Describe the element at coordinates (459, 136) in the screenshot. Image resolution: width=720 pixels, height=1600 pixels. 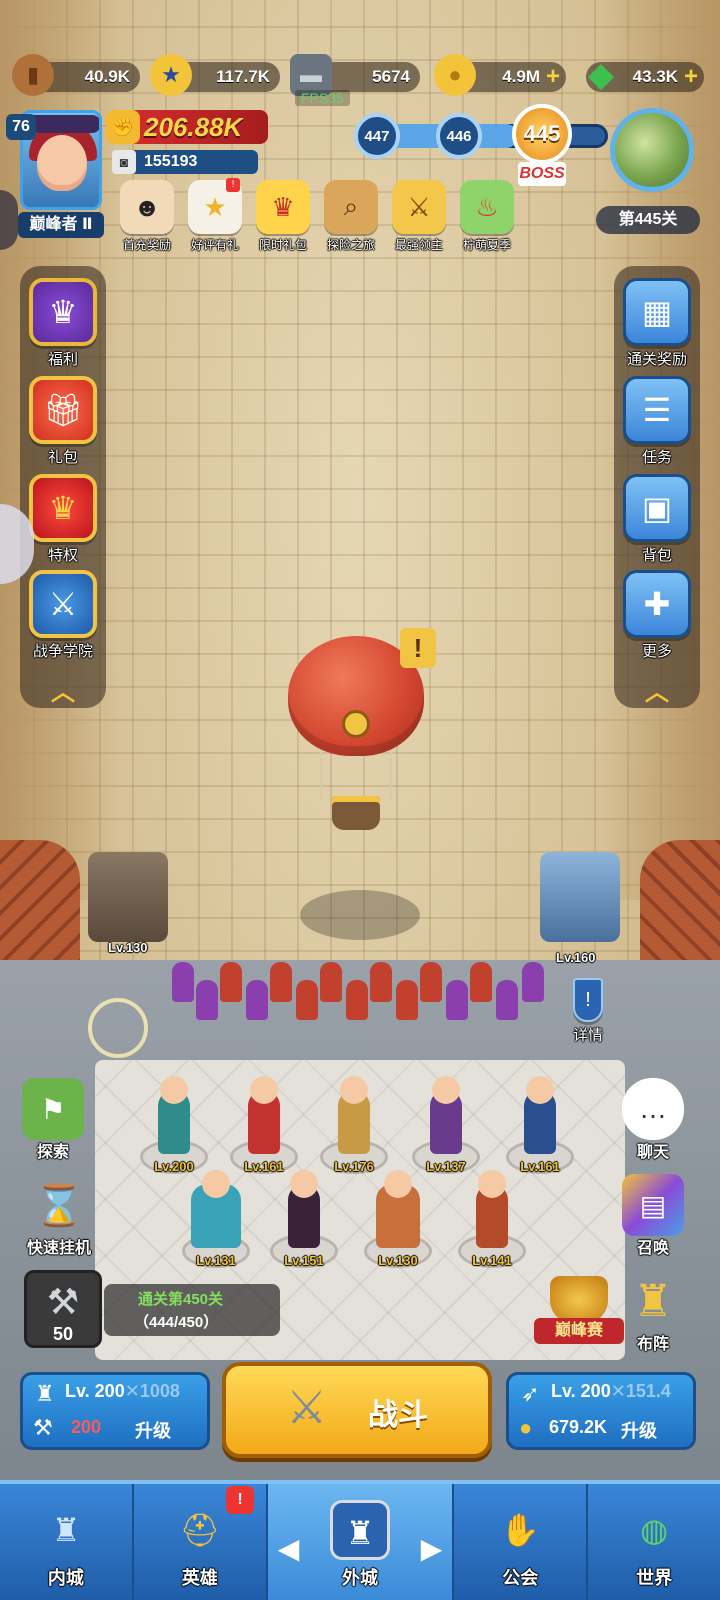
I see `stage-node-446: 446` at that location.